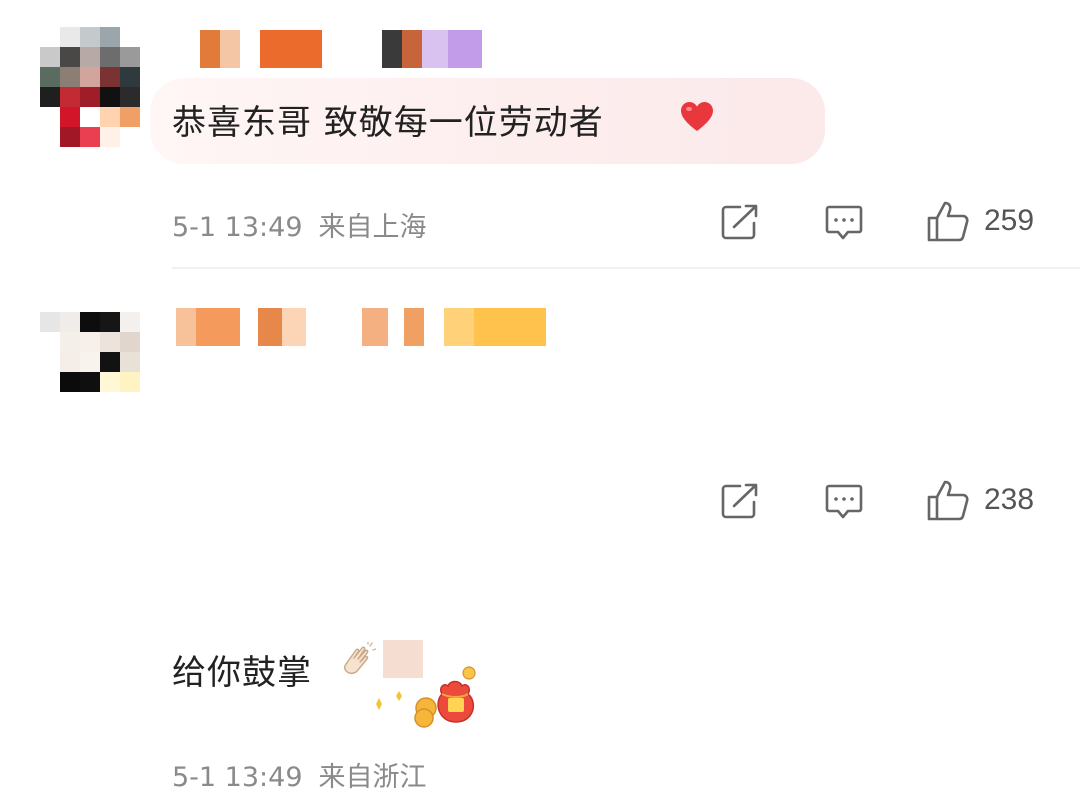 The width and height of the screenshot is (1080, 794). Describe the element at coordinates (388, 123) in the screenshot. I see `comment-text: 恭喜东哥 致敬每一位劳动者` at that location.